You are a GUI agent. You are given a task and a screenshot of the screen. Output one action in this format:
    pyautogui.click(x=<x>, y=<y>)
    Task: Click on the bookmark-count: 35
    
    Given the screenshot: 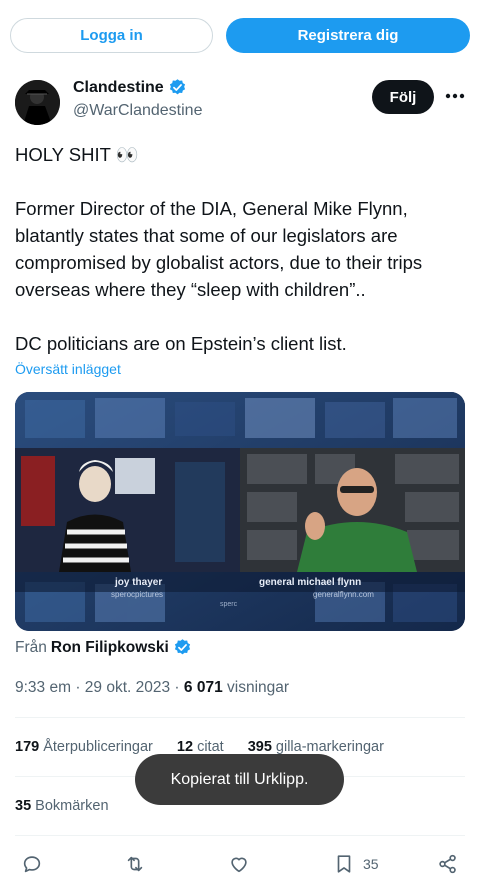 What is the action you would take?
    pyautogui.click(x=371, y=864)
    